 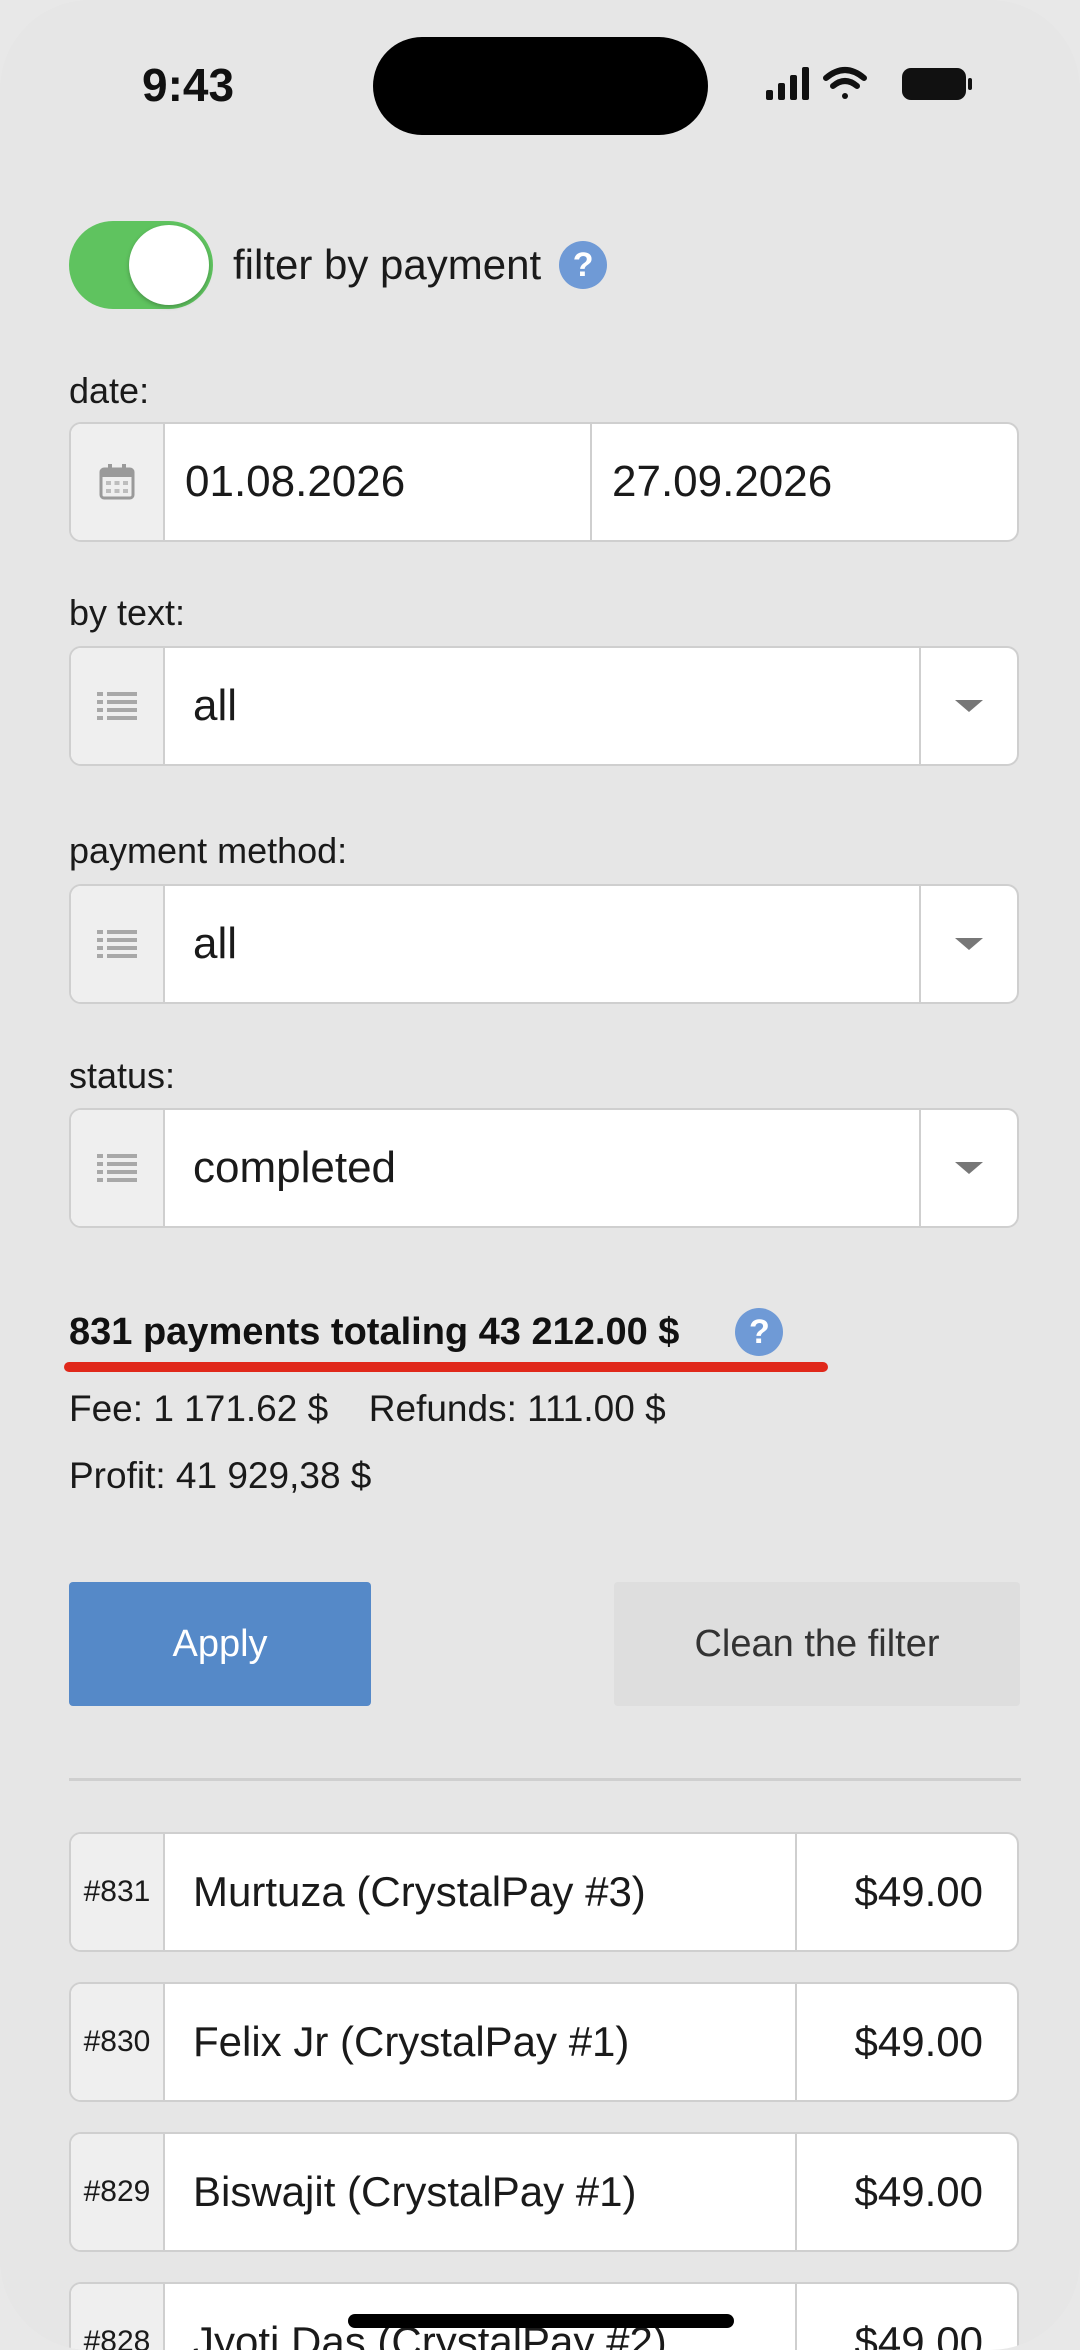 What do you see at coordinates (118, 1892) in the screenshot?
I see `payment-id: #831` at bounding box center [118, 1892].